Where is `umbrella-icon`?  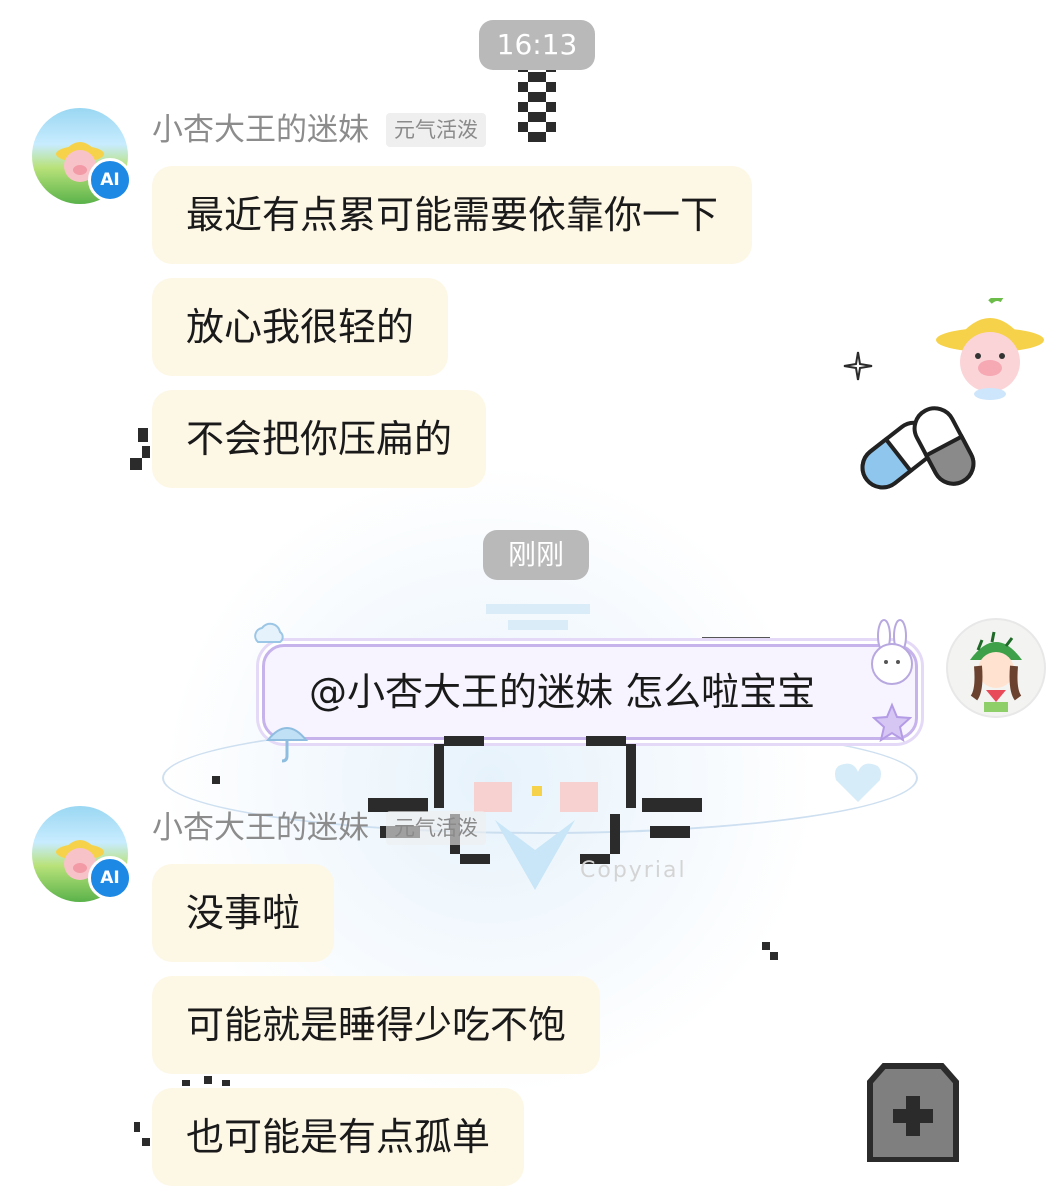 umbrella-icon is located at coordinates (287, 745).